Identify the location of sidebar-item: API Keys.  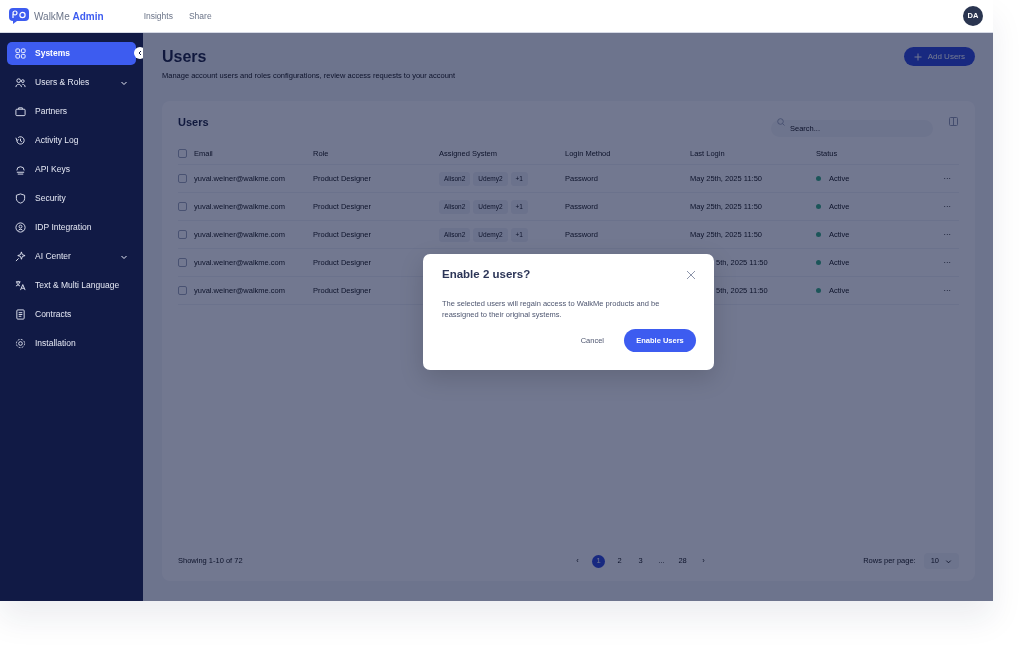
(71, 169).